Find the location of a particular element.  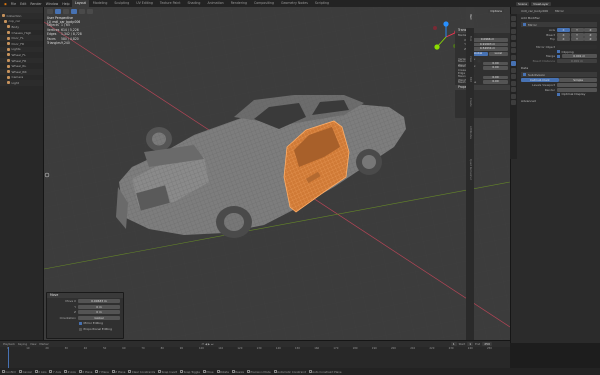

sidebar-tab: Item is located at coordinates (470, 17).